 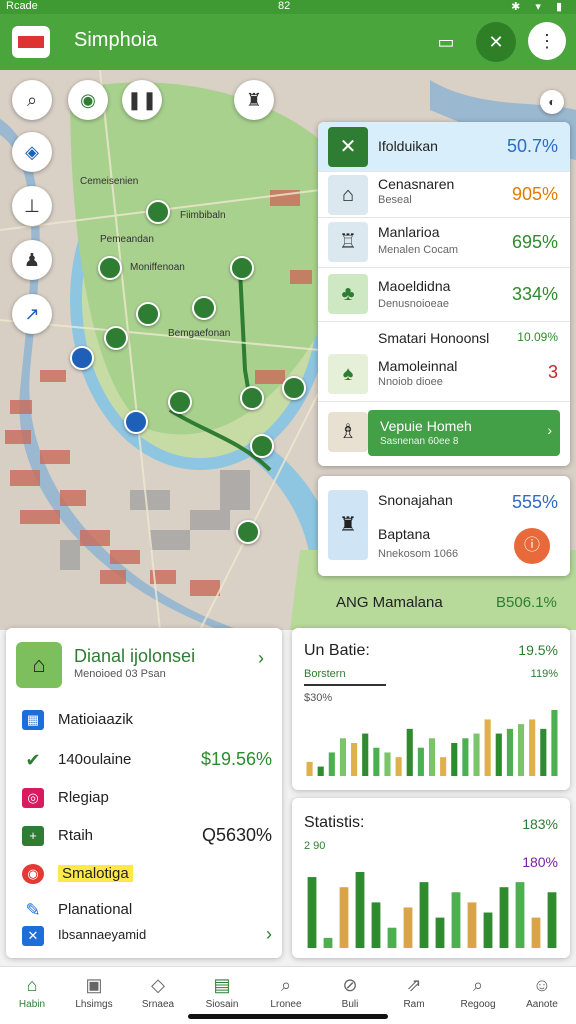 What do you see at coordinates (534, 242) in the screenshot?
I see `list-item-value: 695%` at bounding box center [534, 242].